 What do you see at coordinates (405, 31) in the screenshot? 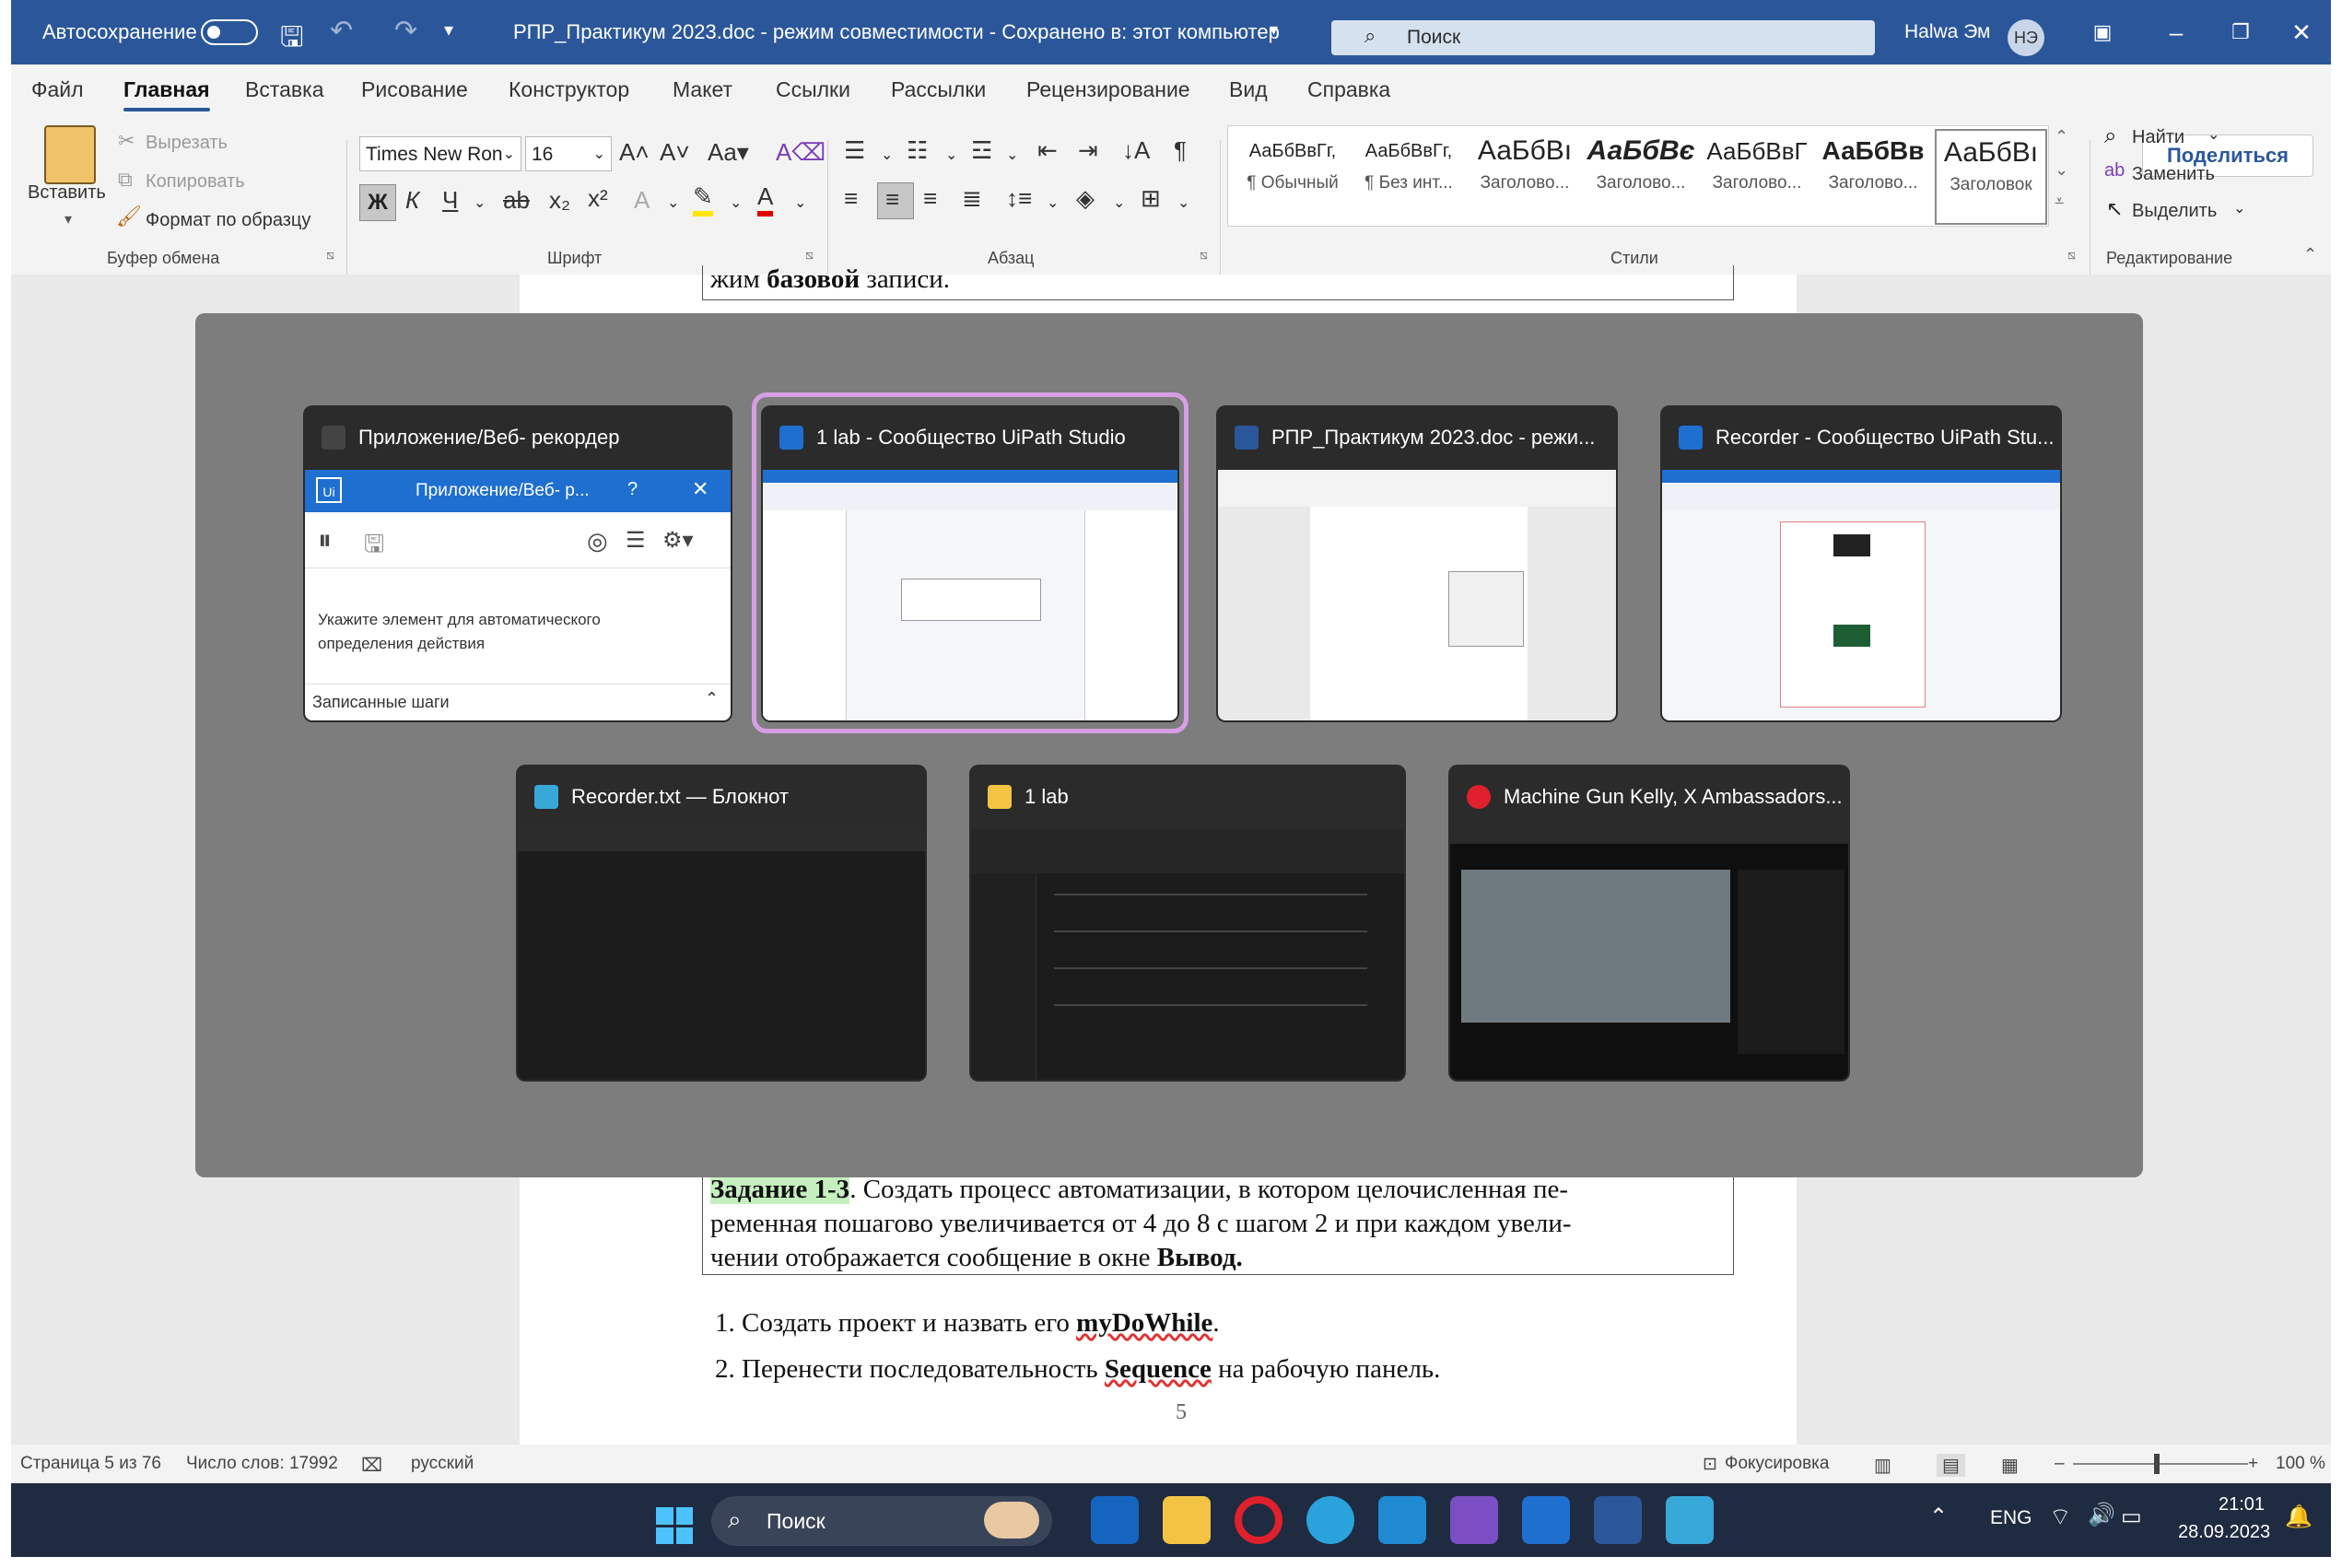
I see `redo-icon: ↷` at bounding box center [405, 31].